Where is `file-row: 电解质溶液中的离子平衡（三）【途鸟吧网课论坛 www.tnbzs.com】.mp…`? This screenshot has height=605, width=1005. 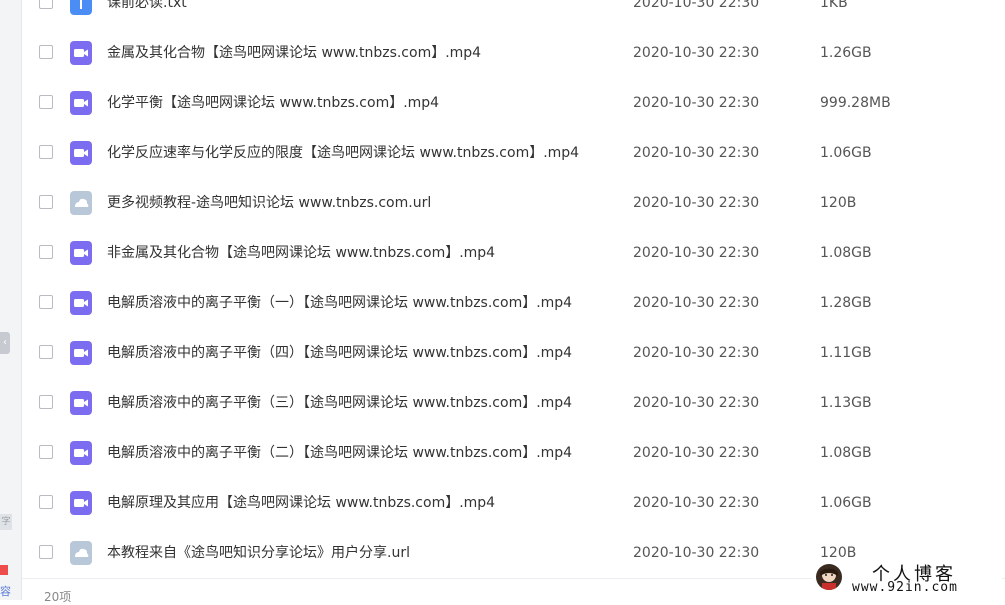
file-row: 电解质溶液中的离子平衡（三）【途鸟吧网课论坛 www.tnbzs.com】.mp… is located at coordinates (513, 403).